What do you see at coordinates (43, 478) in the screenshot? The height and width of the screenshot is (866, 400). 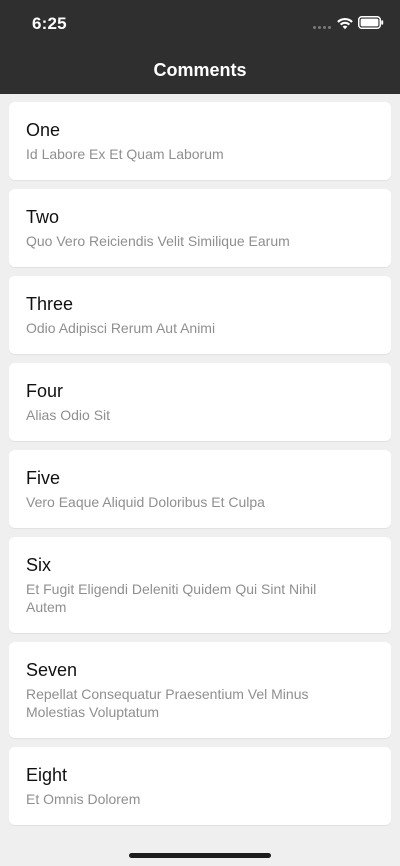 I see `comment-title: Five` at bounding box center [43, 478].